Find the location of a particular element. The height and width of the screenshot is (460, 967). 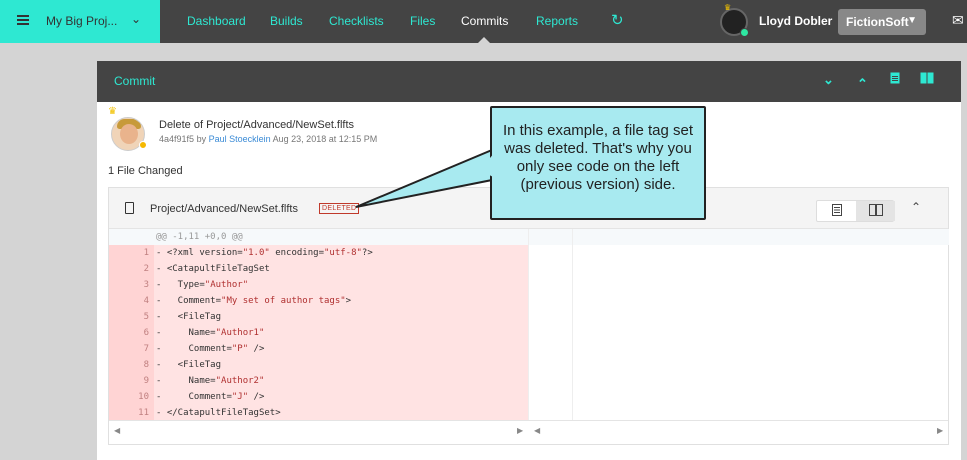

mail-icon: ✉ is located at coordinates (958, 20).